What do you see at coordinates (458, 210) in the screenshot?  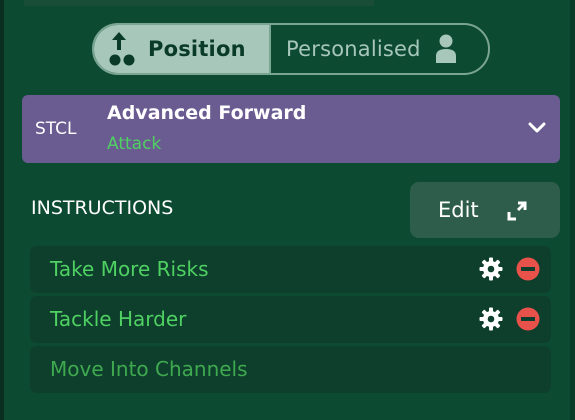 I see `edit-button-label: Edit` at bounding box center [458, 210].